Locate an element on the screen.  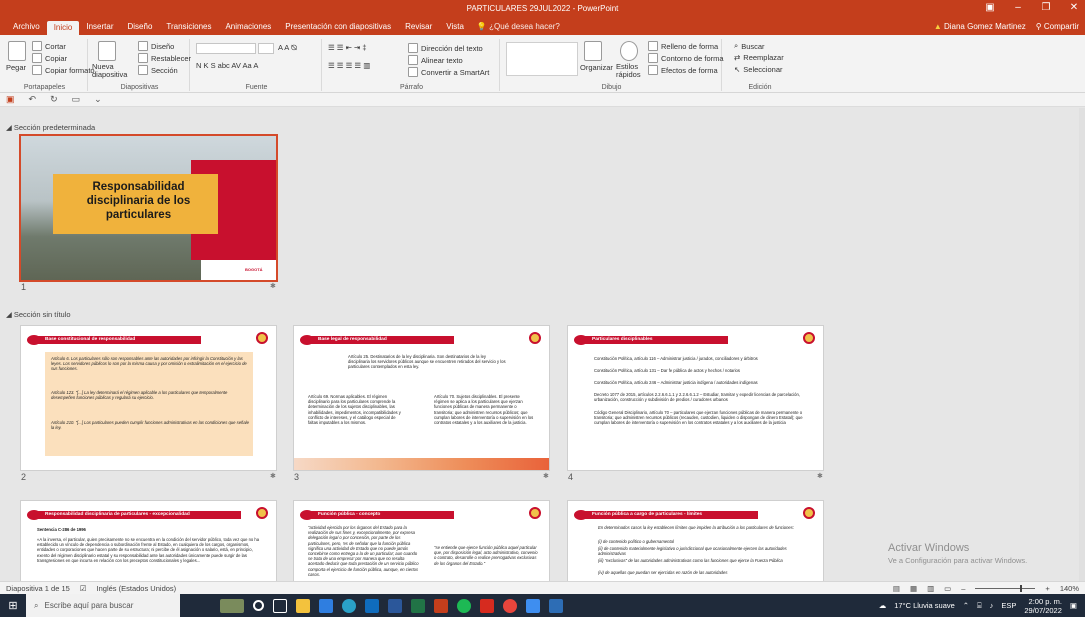
word-icon is located at coordinates (395, 605).